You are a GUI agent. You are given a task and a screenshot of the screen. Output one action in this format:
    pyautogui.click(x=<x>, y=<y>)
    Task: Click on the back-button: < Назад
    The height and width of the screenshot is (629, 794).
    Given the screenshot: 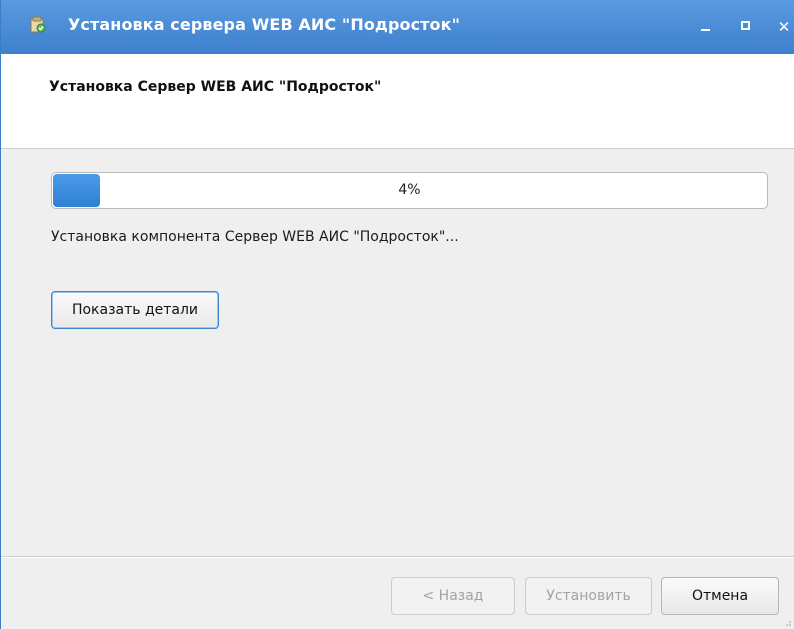 What is the action you would take?
    pyautogui.click(x=453, y=596)
    